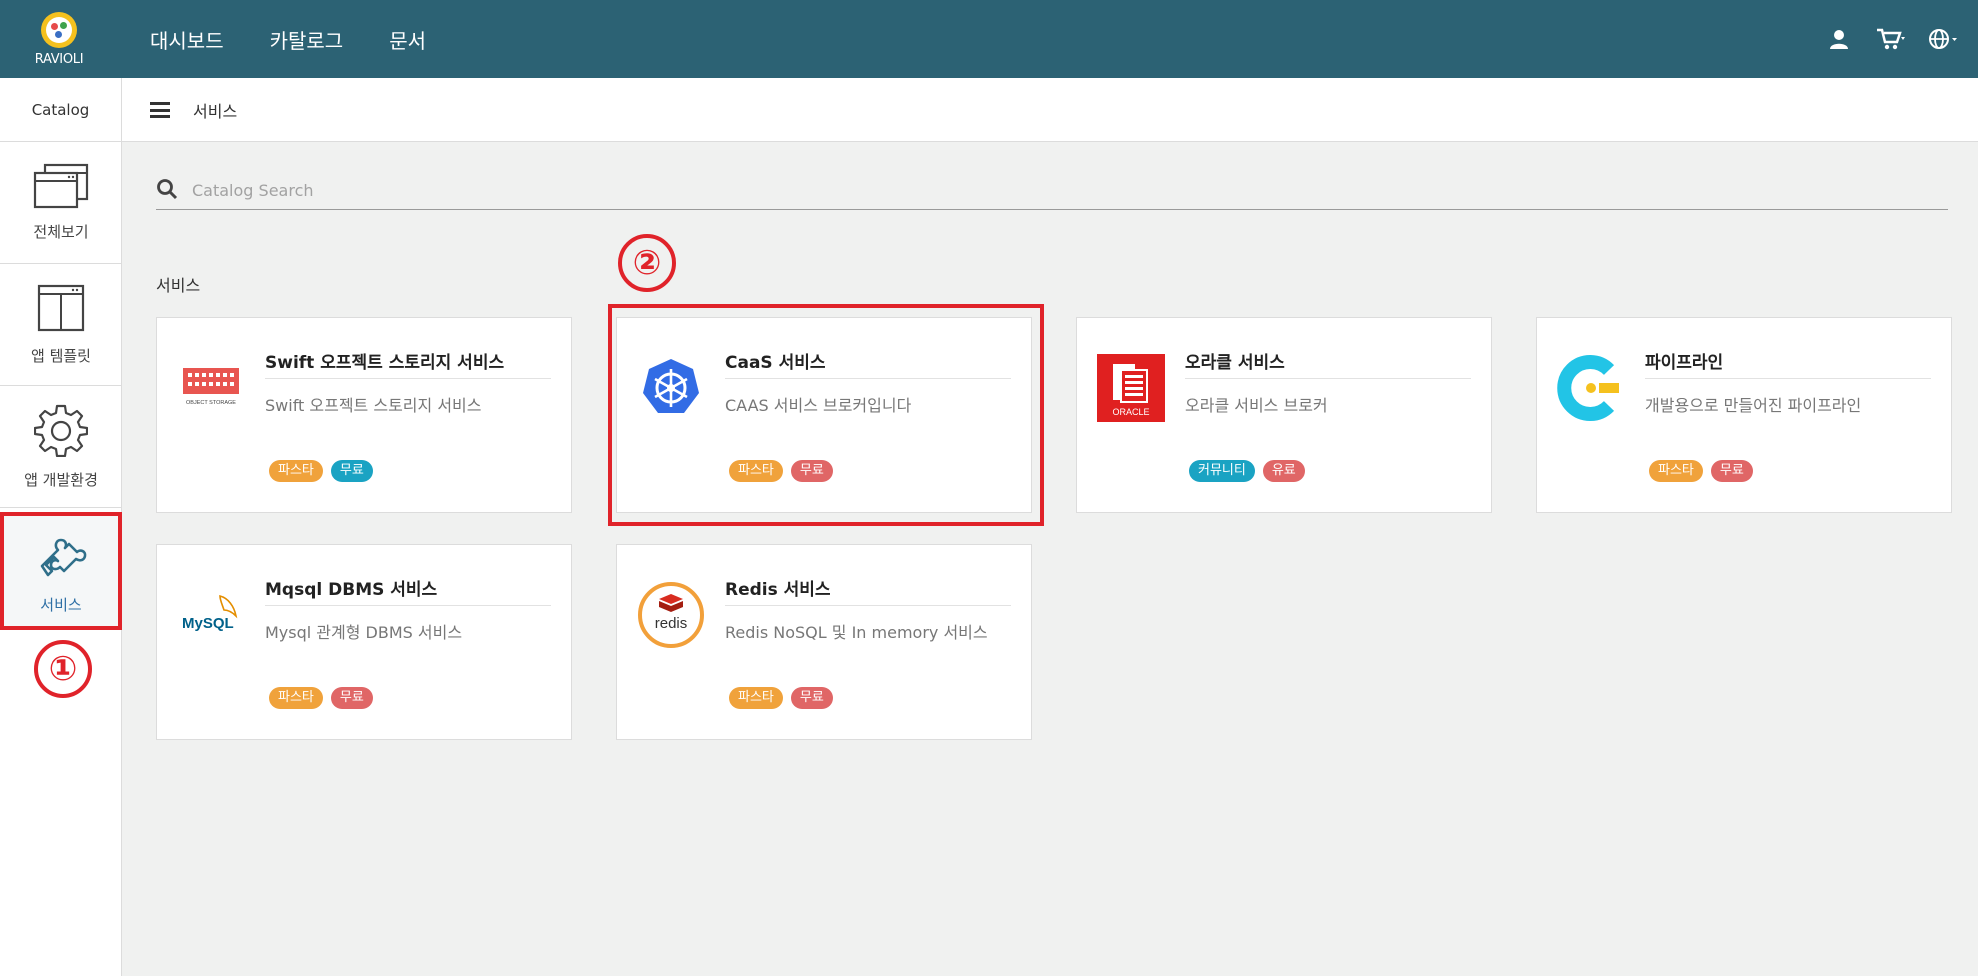 The height and width of the screenshot is (976, 1978). Describe the element at coordinates (61, 188) in the screenshot. I see `window-stack-icon` at that location.